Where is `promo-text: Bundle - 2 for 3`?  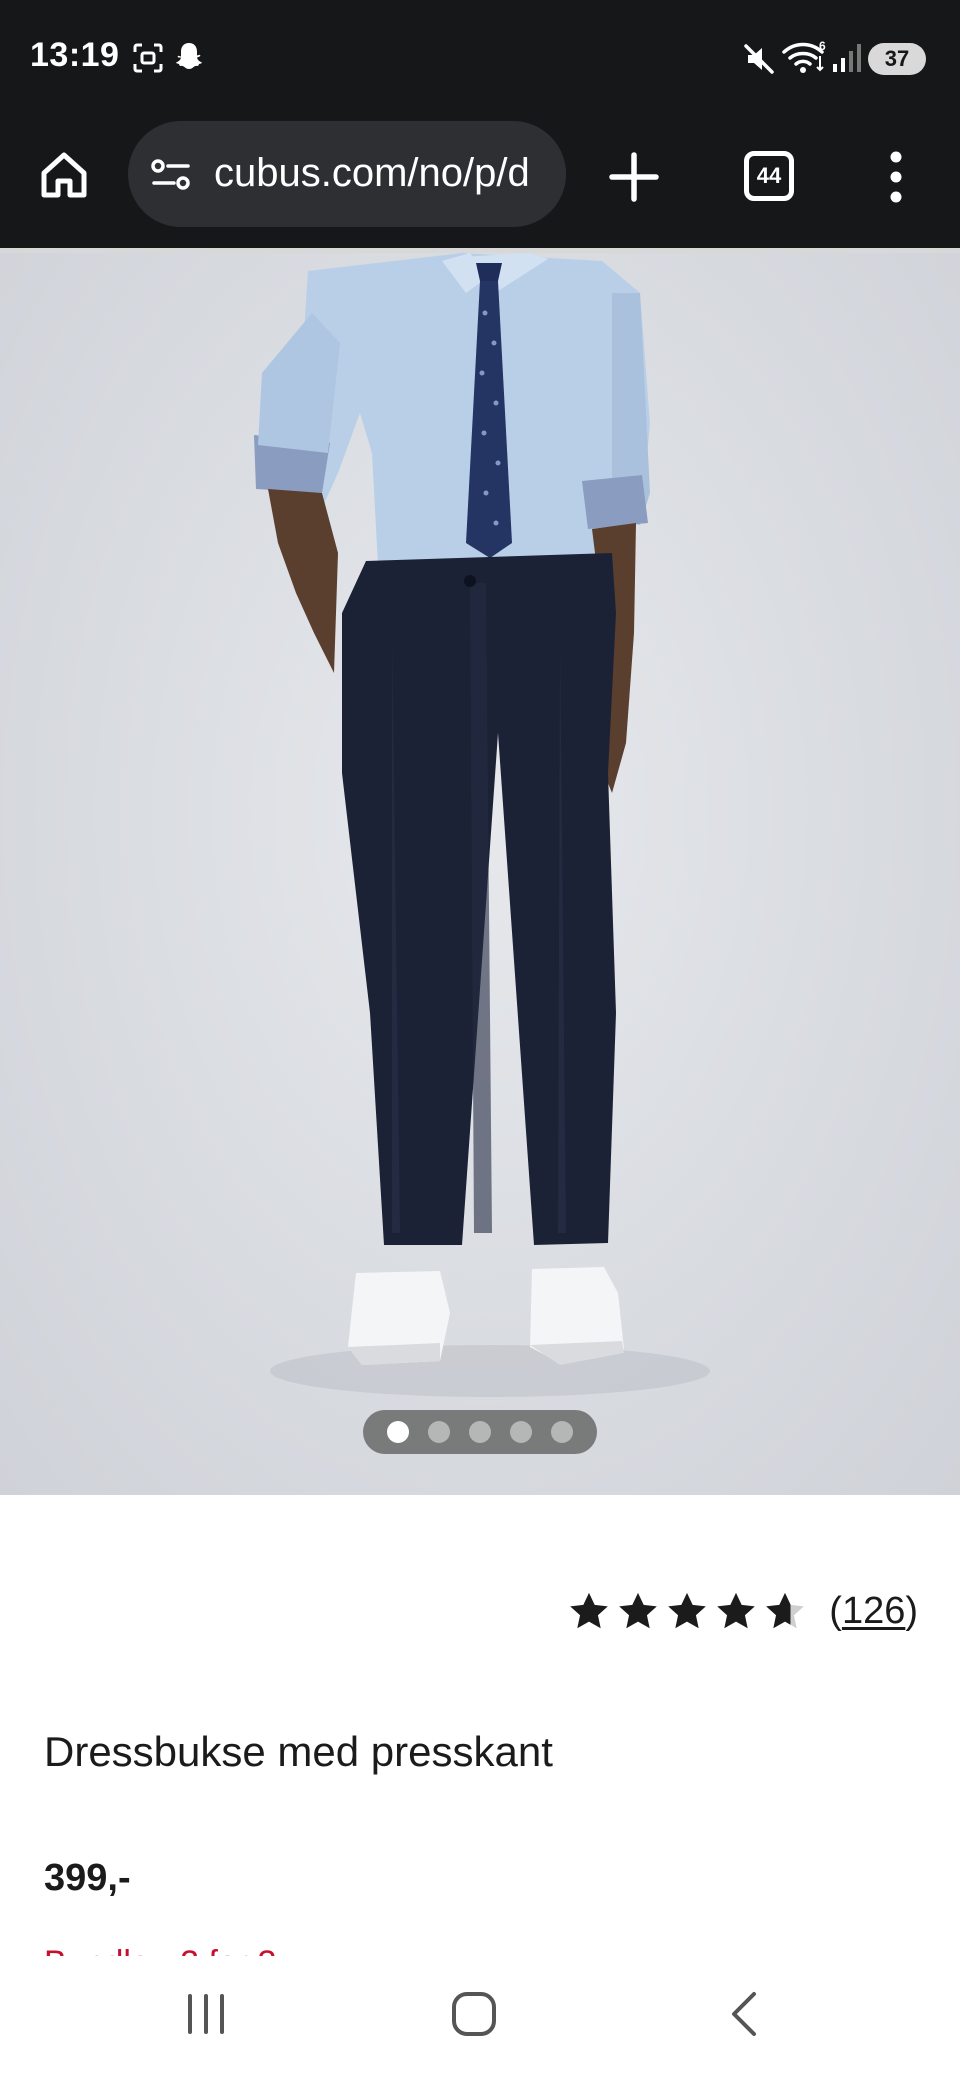 promo-text: Bundle - 2 for 3 is located at coordinates (160, 1948).